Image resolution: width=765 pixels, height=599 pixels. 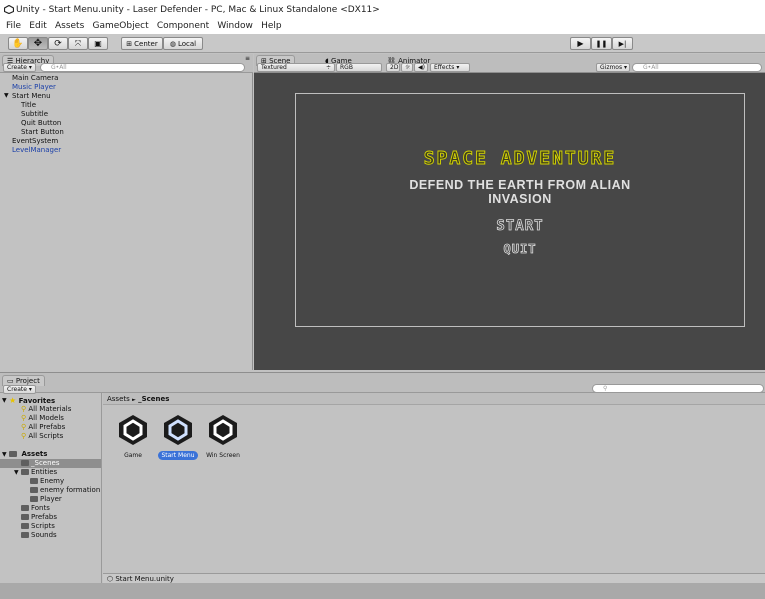 I want to click on folder-sounds: Sounds, so click(x=39, y=535).